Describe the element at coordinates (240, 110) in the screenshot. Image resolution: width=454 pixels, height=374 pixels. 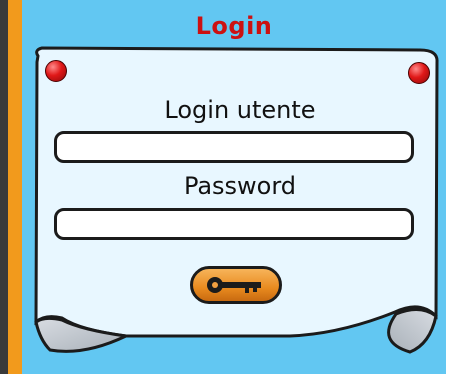
I see `username-label: Login utente` at that location.